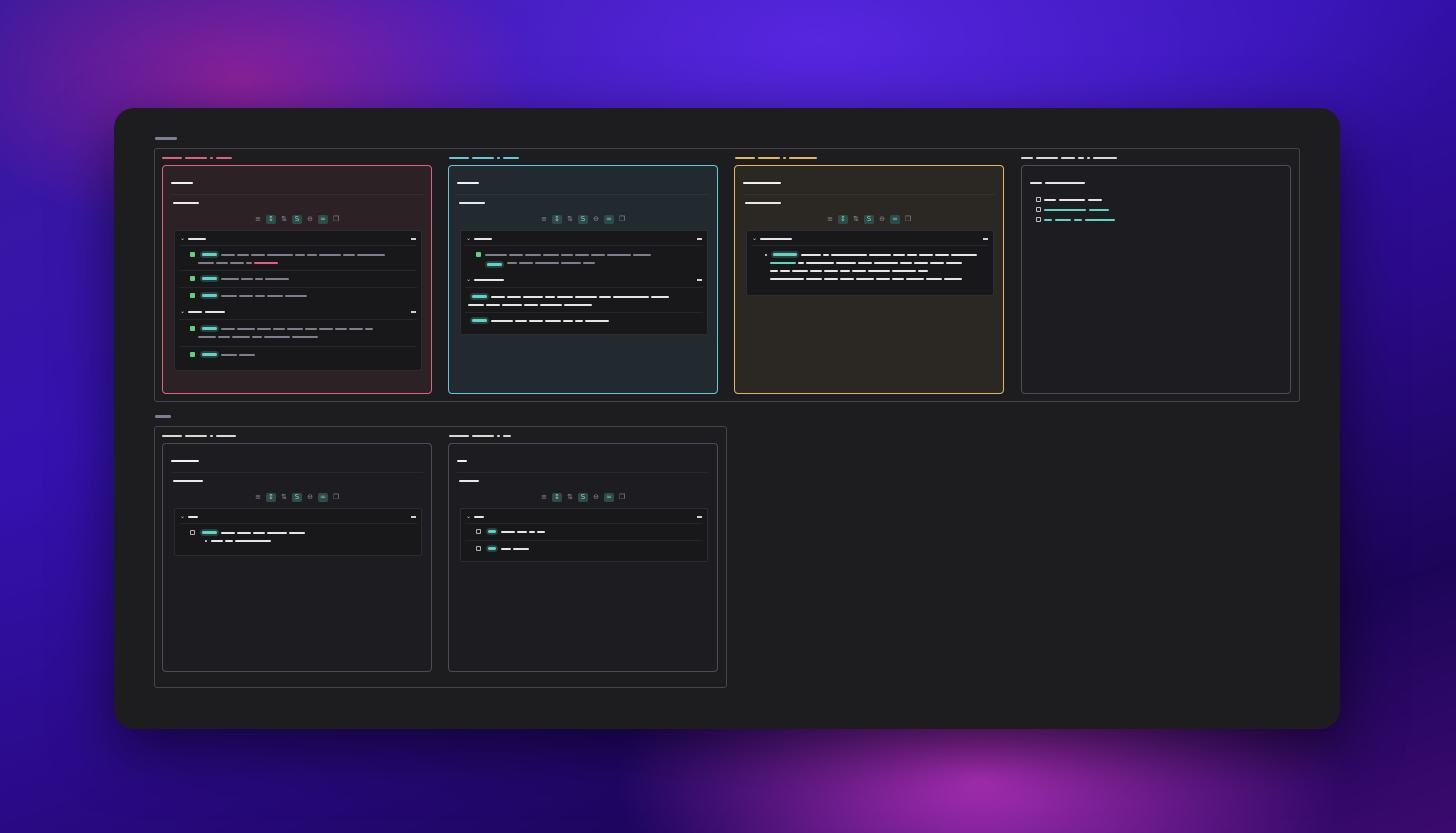  Describe the element at coordinates (583, 194) in the screenshot. I see `divider` at that location.